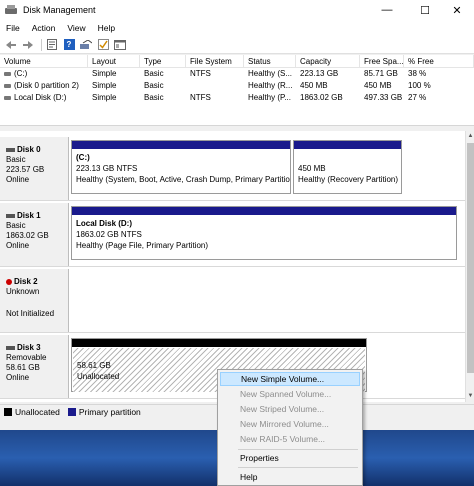  I want to click on column-percent-free: % Free, so click(439, 61).